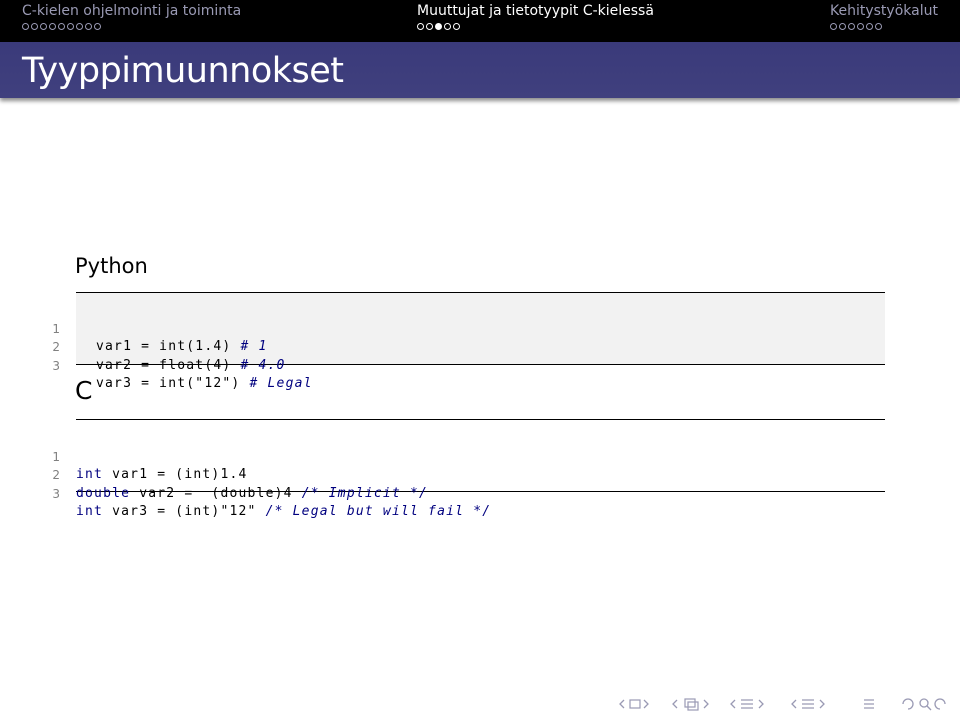 This screenshot has width=960, height=716. What do you see at coordinates (263, 365) in the screenshot?
I see `code-comment: # 4.0` at bounding box center [263, 365].